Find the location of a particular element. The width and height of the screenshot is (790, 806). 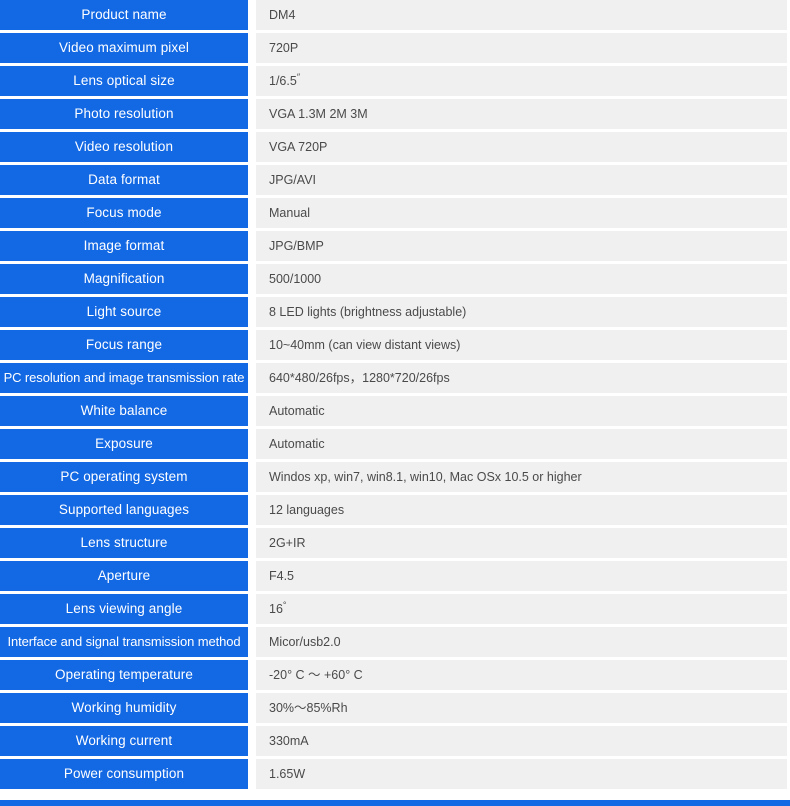

spec-label: Video resolution is located at coordinates (124, 147).